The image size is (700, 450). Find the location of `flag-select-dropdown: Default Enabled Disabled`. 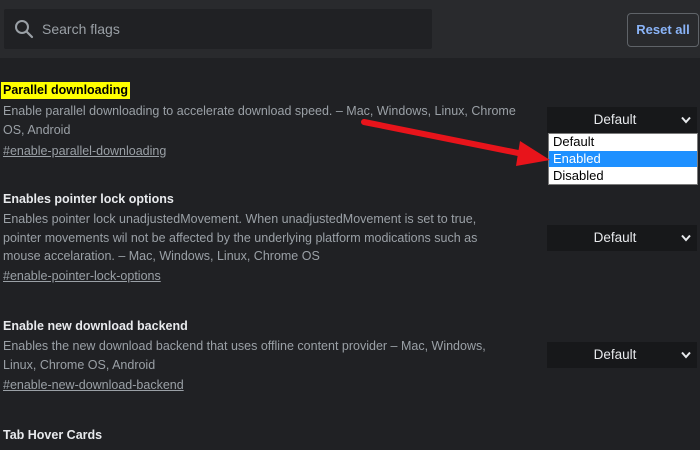

flag-select-dropdown: Default Enabled Disabled is located at coordinates (623, 159).